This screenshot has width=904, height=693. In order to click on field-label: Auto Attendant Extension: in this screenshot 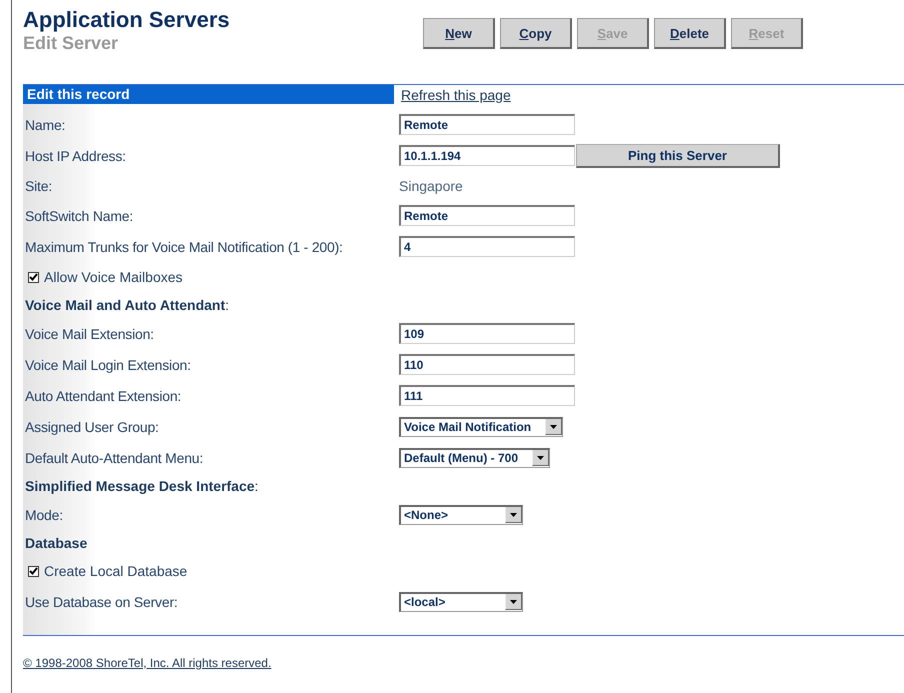, I will do `click(103, 396)`.